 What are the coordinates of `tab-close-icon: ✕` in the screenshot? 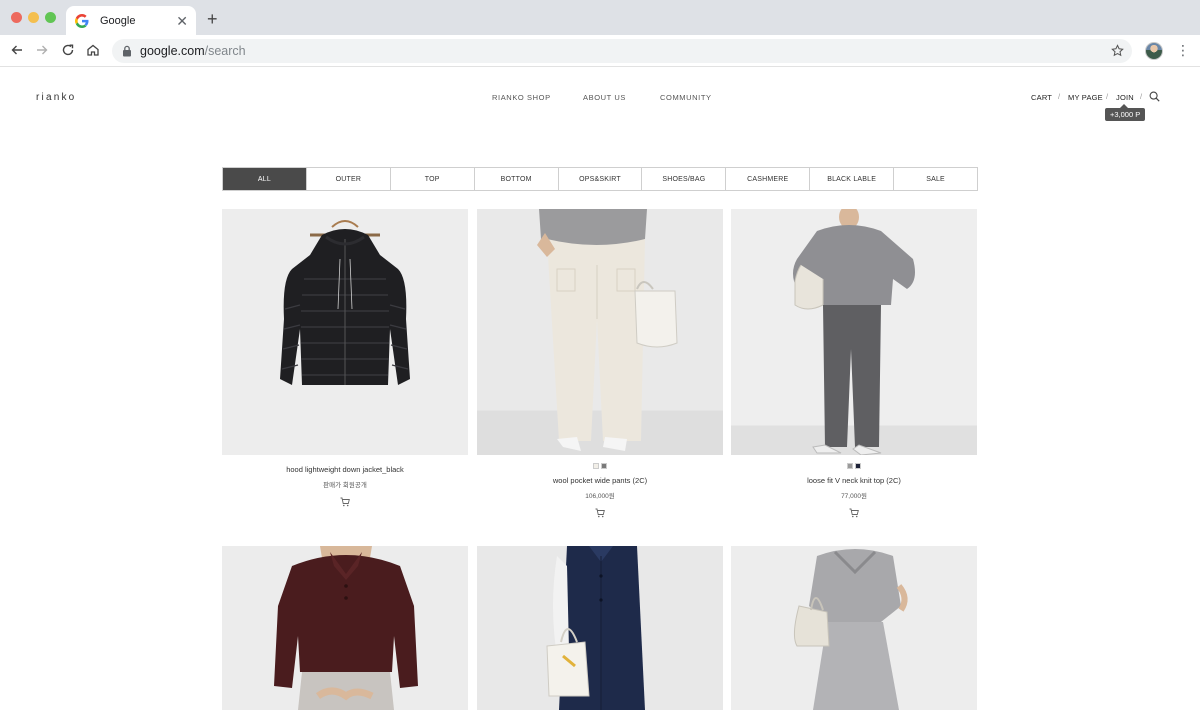 It's located at (182, 21).